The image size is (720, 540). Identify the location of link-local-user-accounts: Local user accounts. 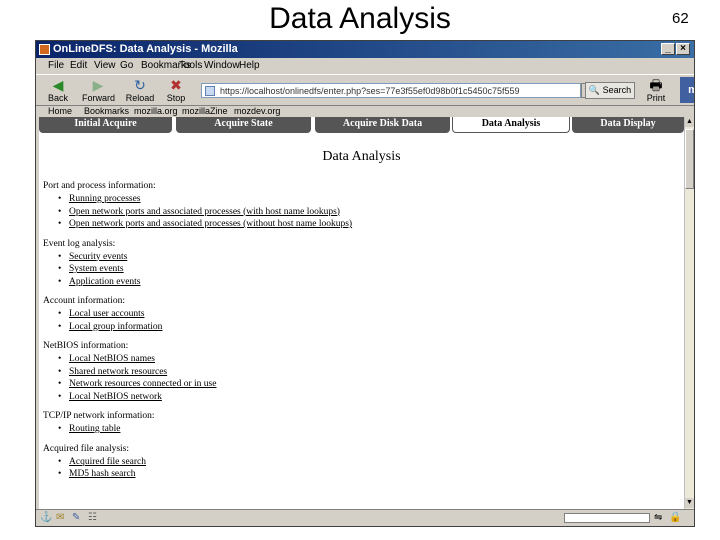
(106, 314).